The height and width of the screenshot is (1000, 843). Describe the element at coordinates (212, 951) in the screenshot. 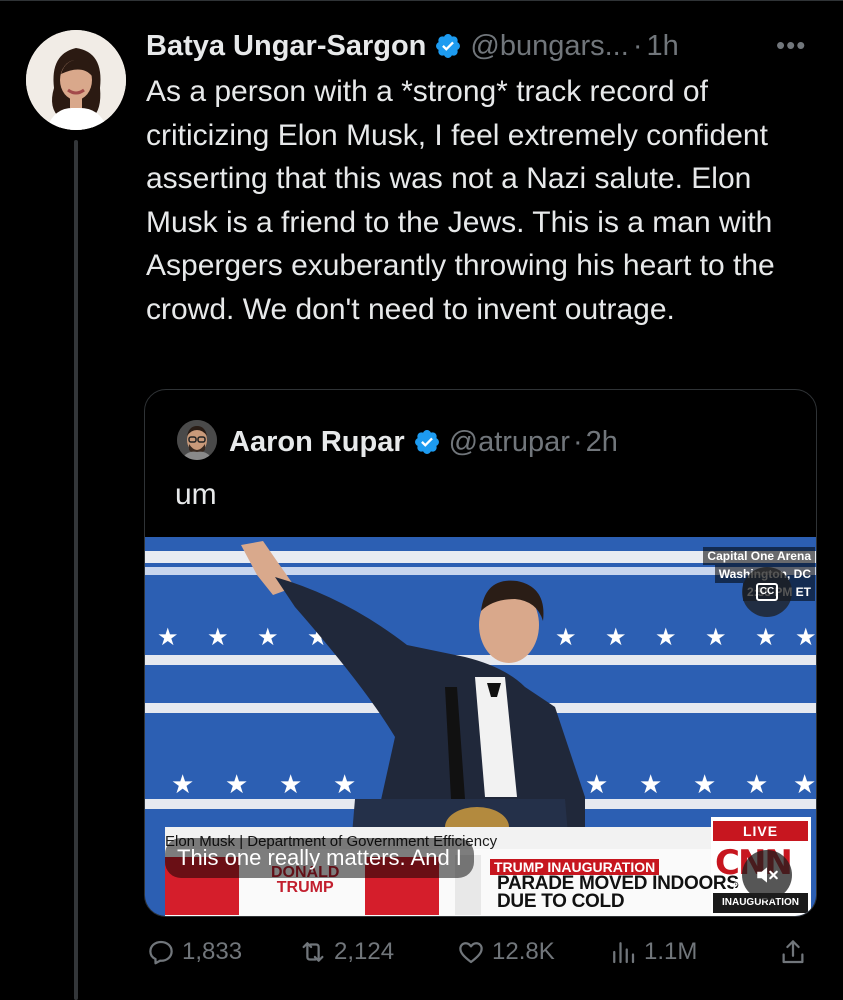

I see `reply-count: 1,833` at that location.